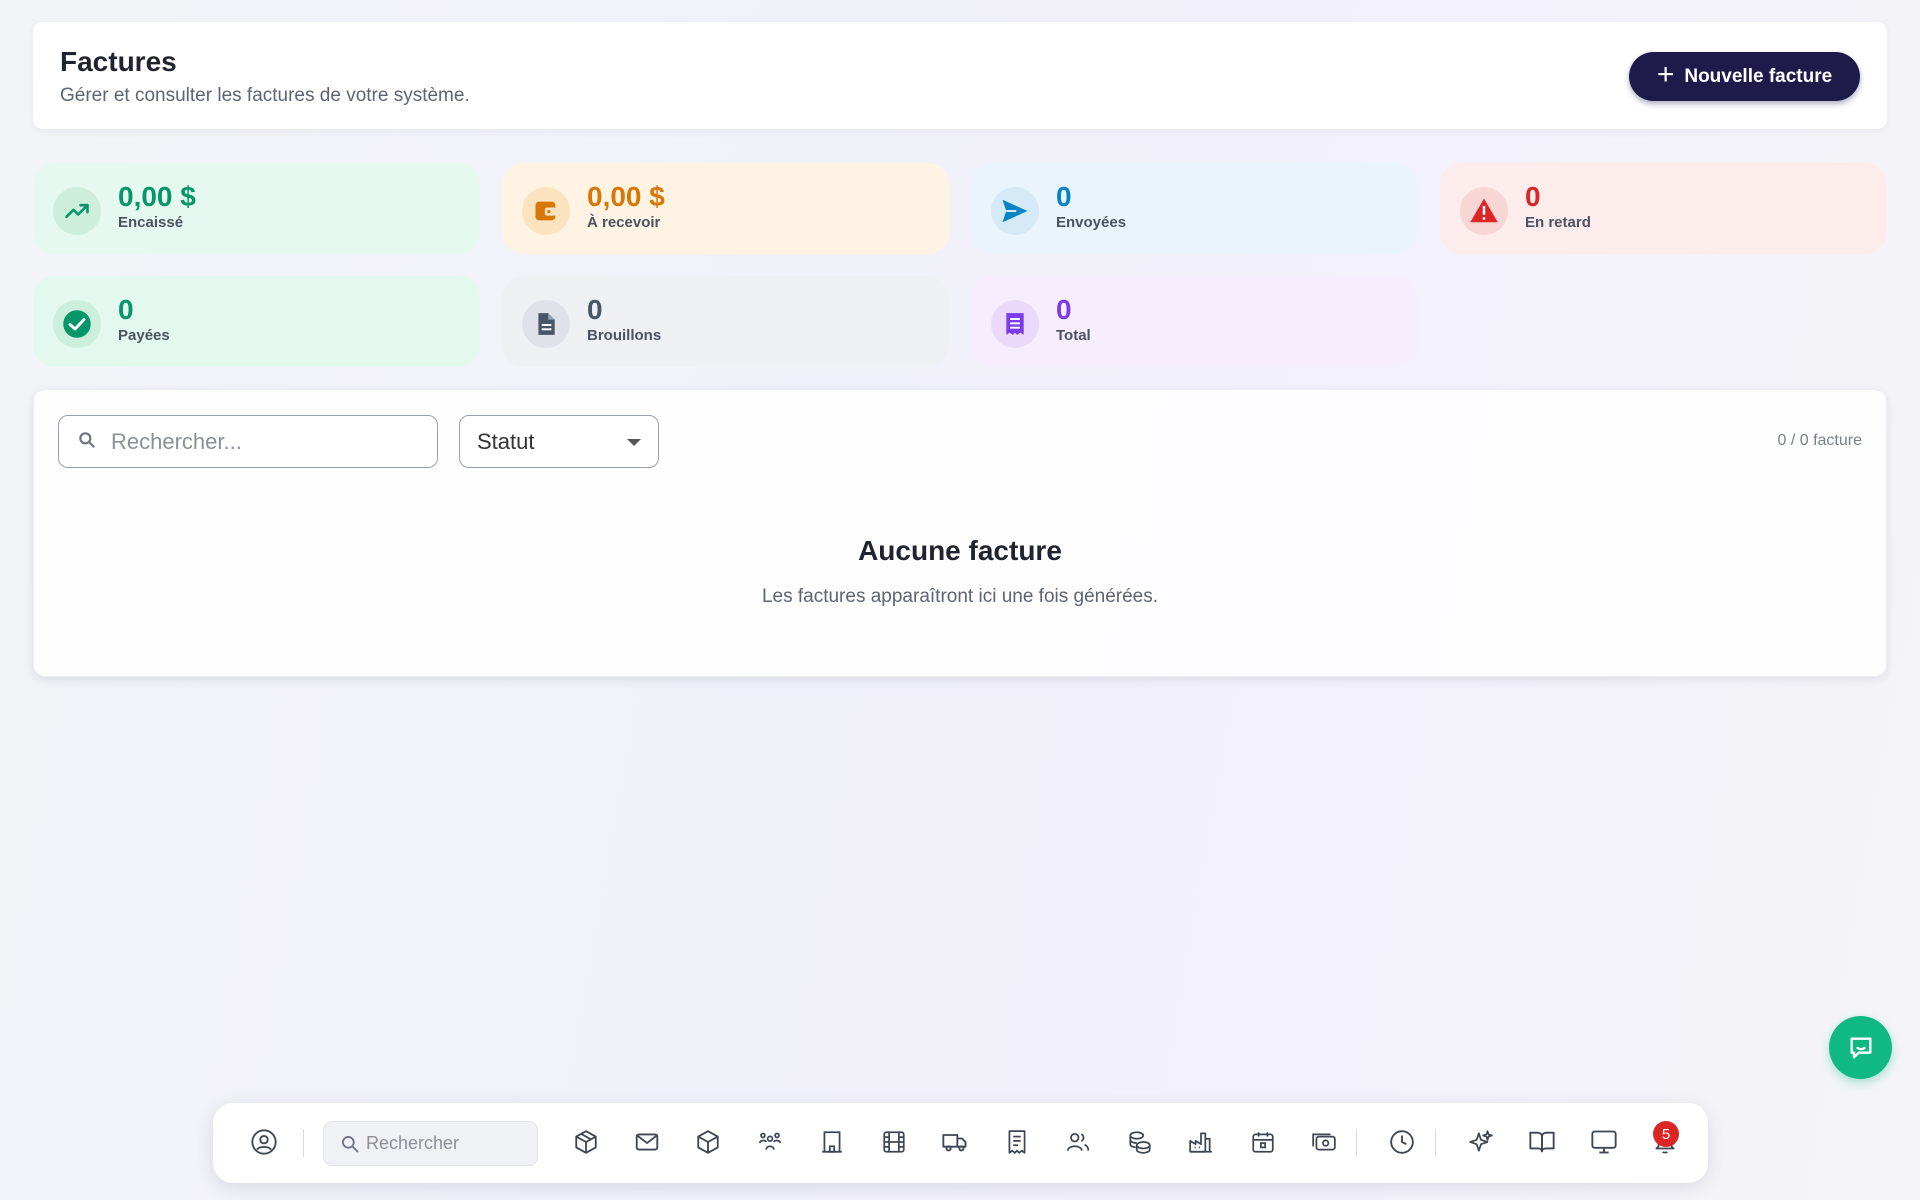  I want to click on trending-up-icon, so click(77, 211).